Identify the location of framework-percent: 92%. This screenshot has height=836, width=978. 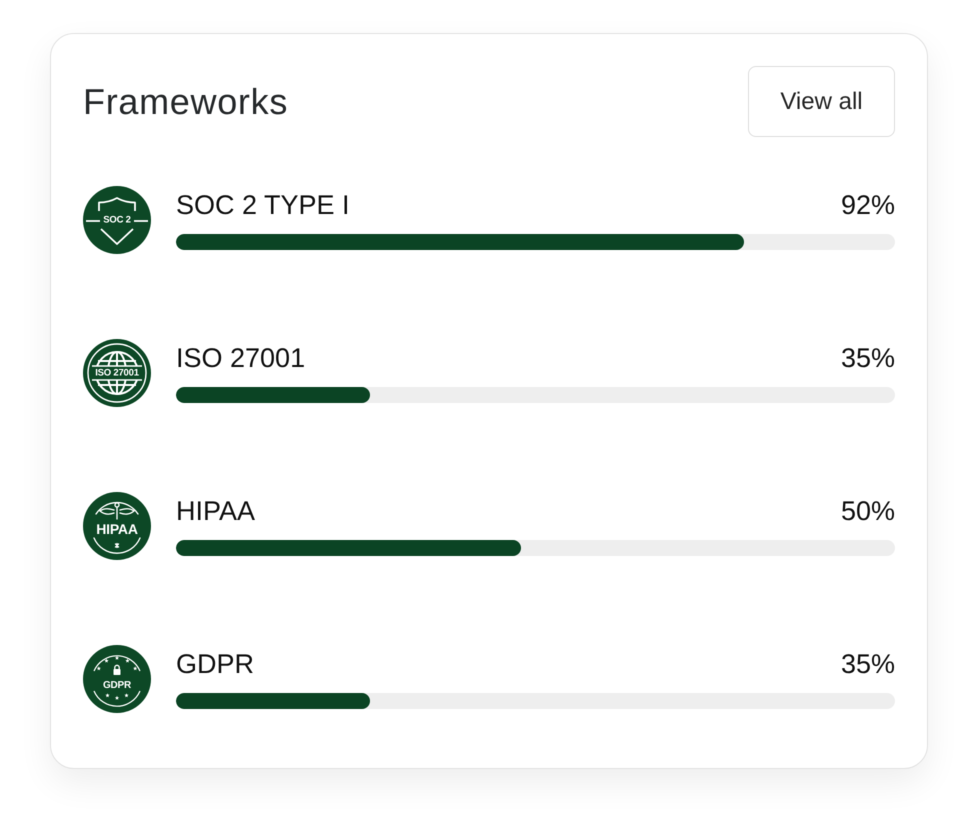
(867, 205).